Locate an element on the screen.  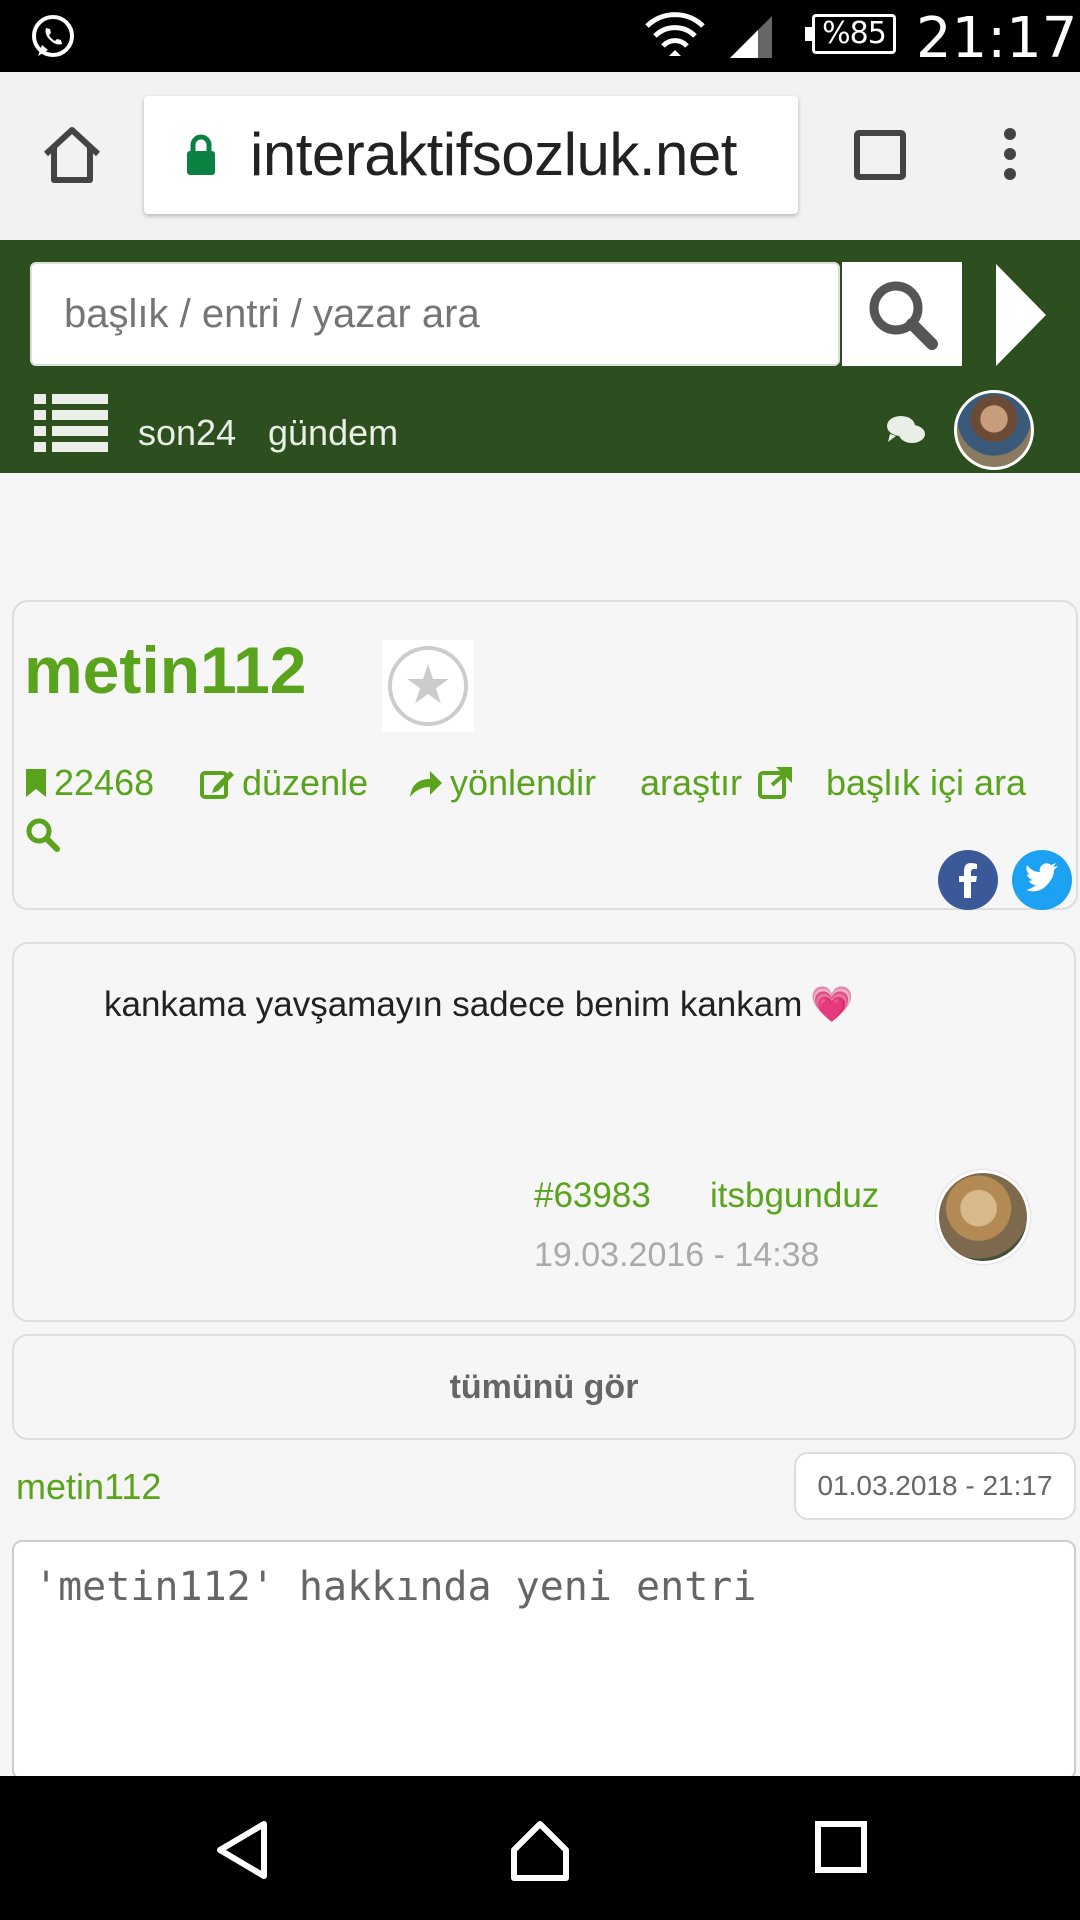
see-all-button: tümünü gör is located at coordinates (544, 1387).